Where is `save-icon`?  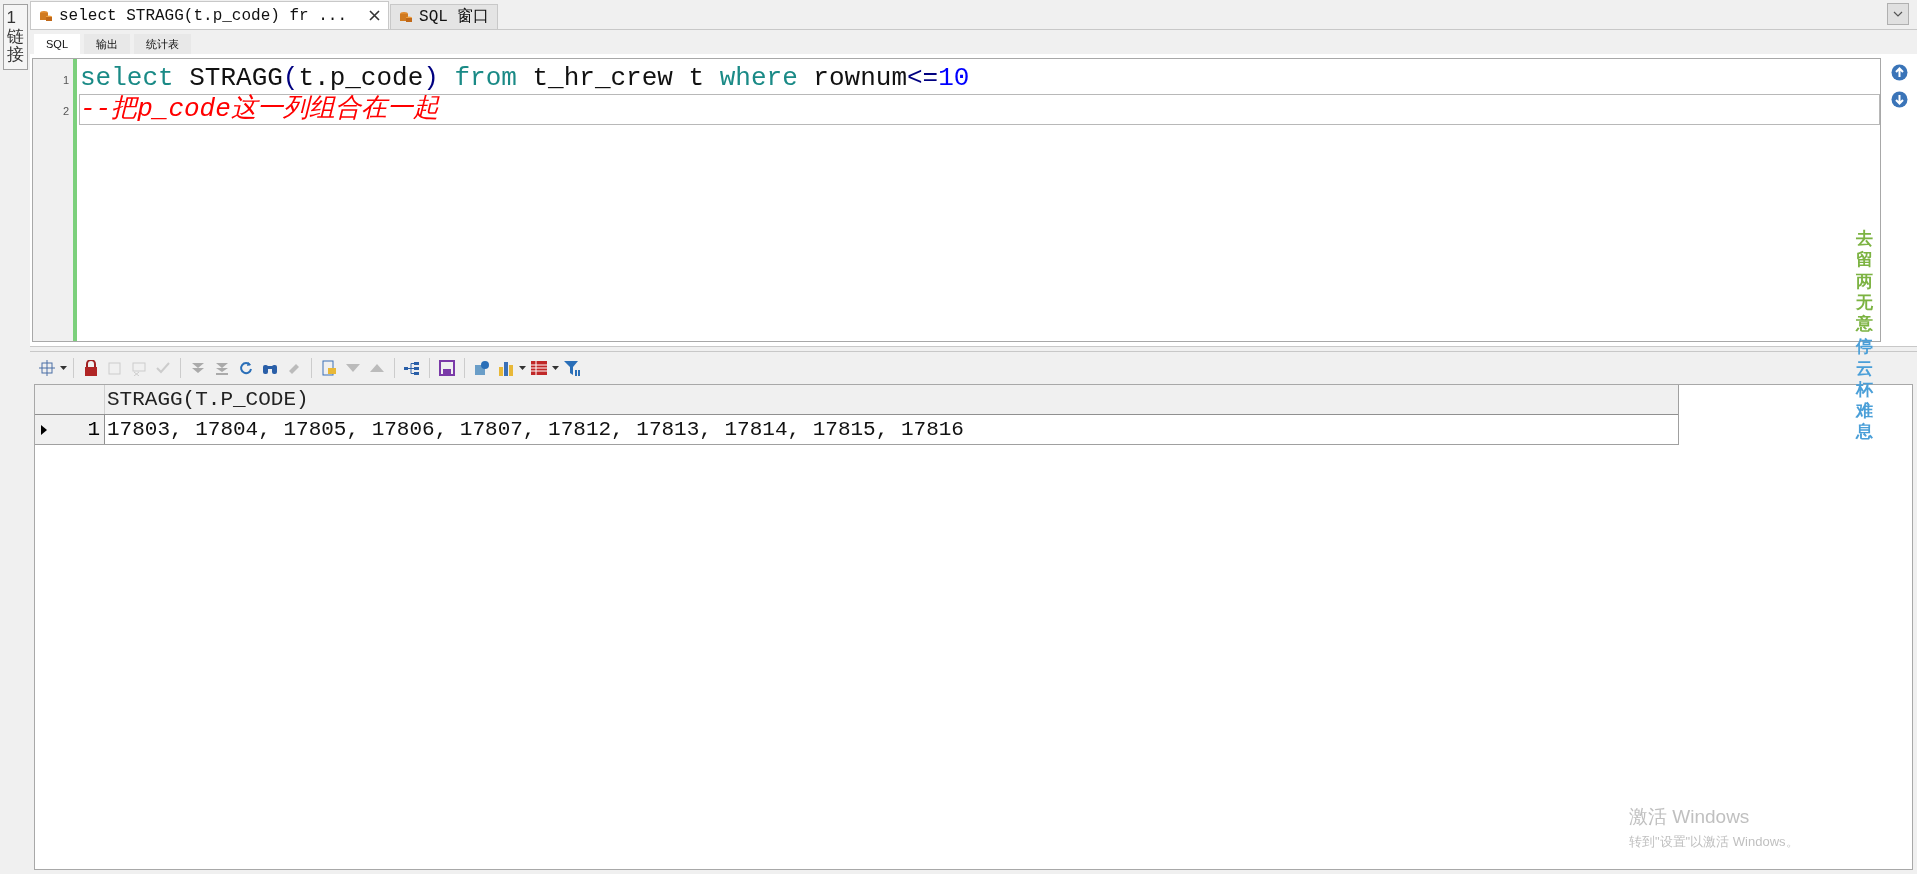 save-icon is located at coordinates (447, 368).